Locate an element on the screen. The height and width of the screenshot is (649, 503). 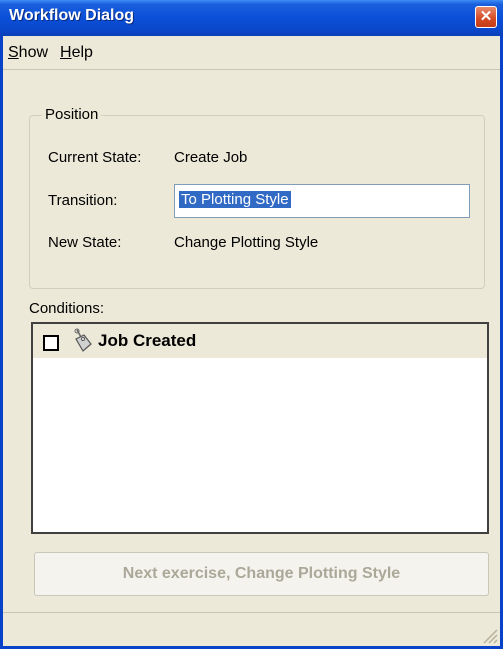
resize-grip-icon is located at coordinates (489, 635).